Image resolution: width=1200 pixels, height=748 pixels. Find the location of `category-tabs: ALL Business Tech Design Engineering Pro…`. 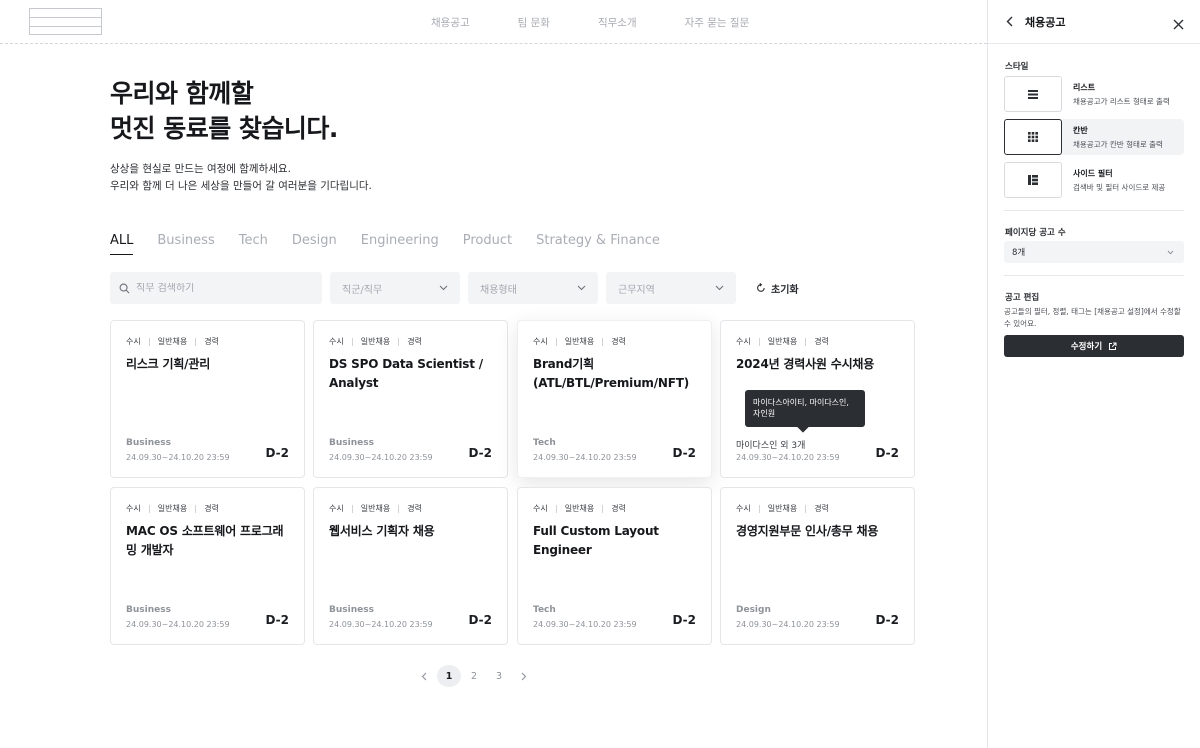

category-tabs: ALL Business Tech Design Engineering Pro… is located at coordinates (397, 244).